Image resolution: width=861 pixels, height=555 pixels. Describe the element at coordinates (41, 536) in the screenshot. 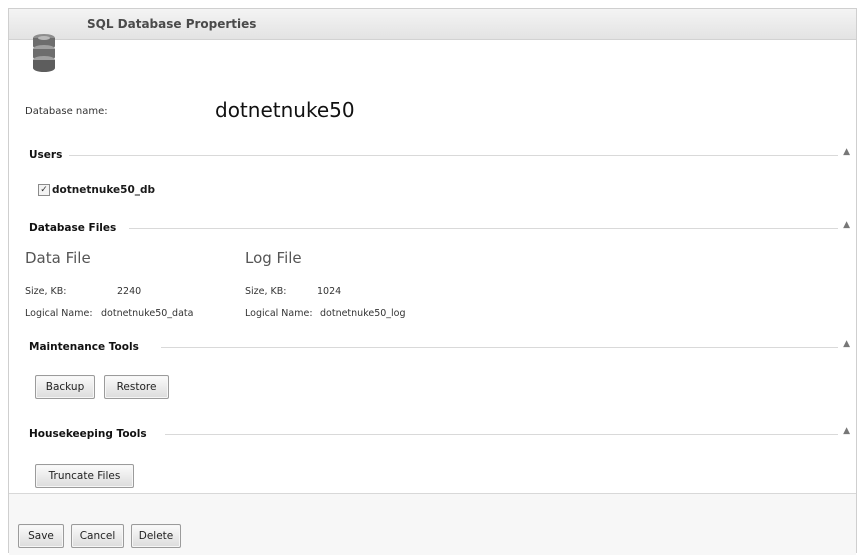

I see `save-button: Save` at that location.